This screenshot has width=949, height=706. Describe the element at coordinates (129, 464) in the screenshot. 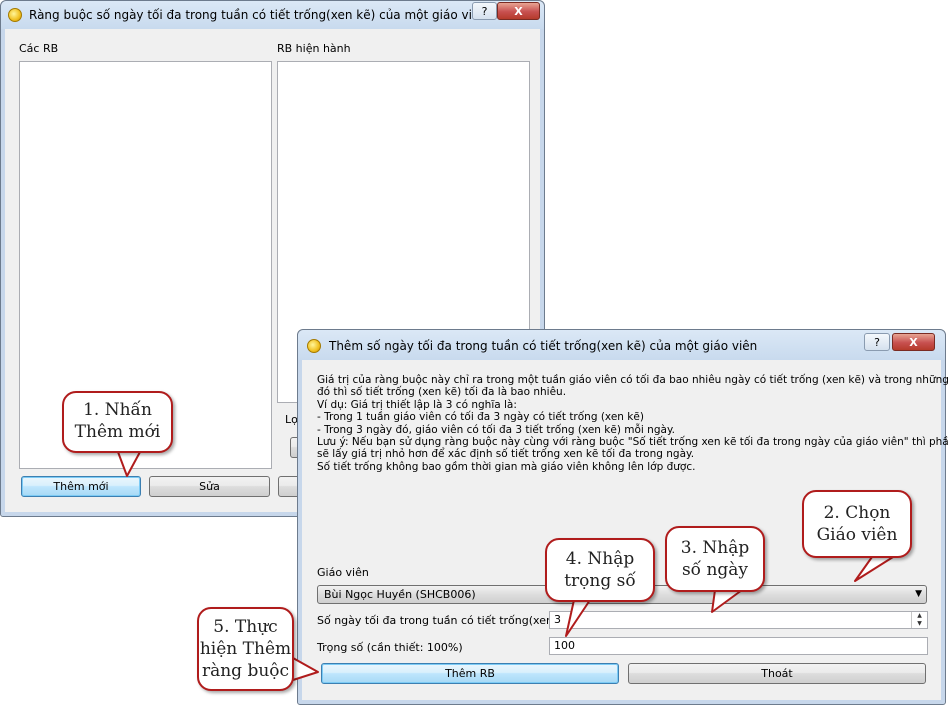

I see `tail-step1` at that location.